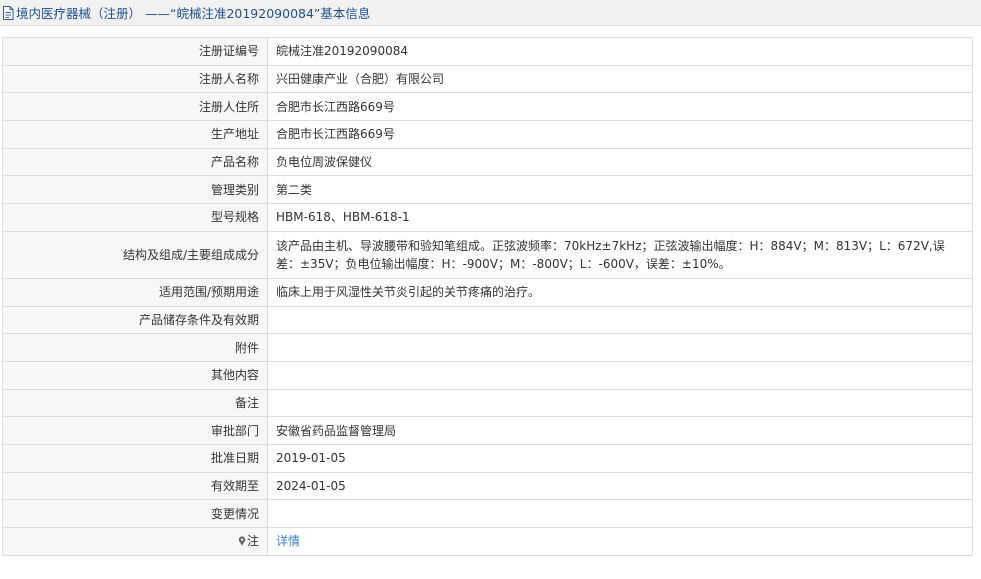 This screenshot has width=981, height=579. Describe the element at coordinates (135, 217) in the screenshot. I see `row-label: 型号规格` at that location.